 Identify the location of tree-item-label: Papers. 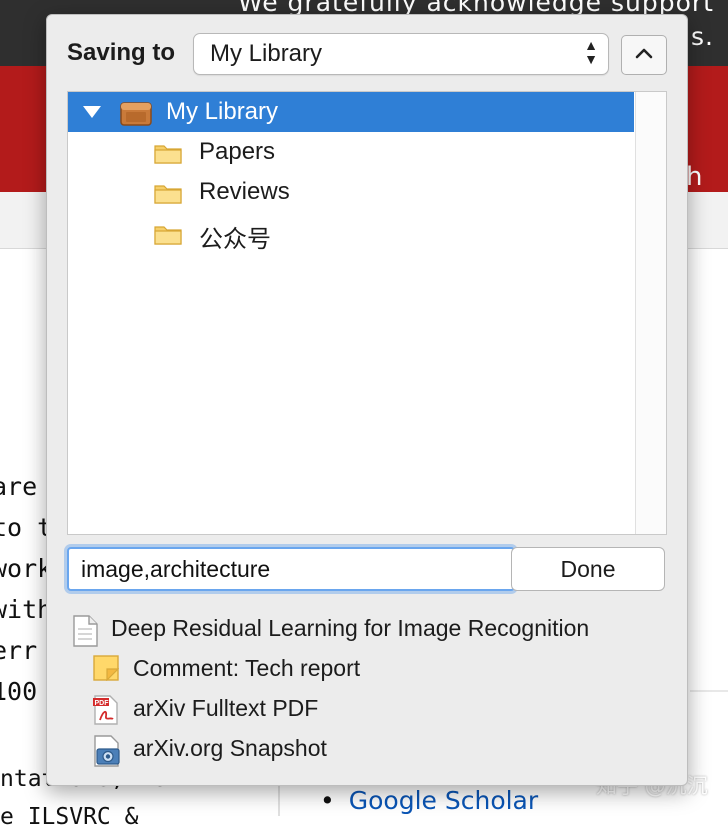
(237, 151).